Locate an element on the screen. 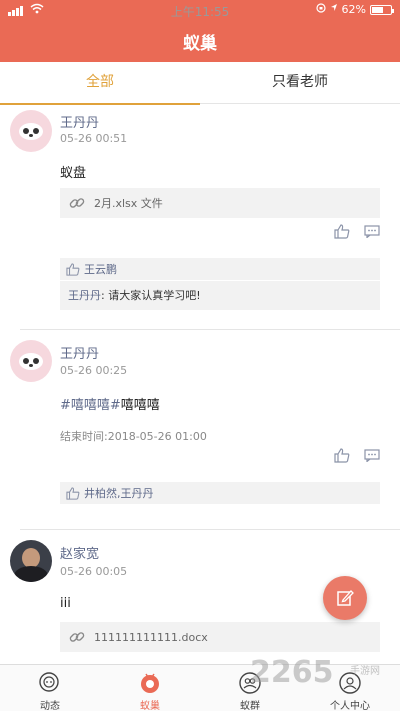  file-name: 111111111111.docx is located at coordinates (151, 637).